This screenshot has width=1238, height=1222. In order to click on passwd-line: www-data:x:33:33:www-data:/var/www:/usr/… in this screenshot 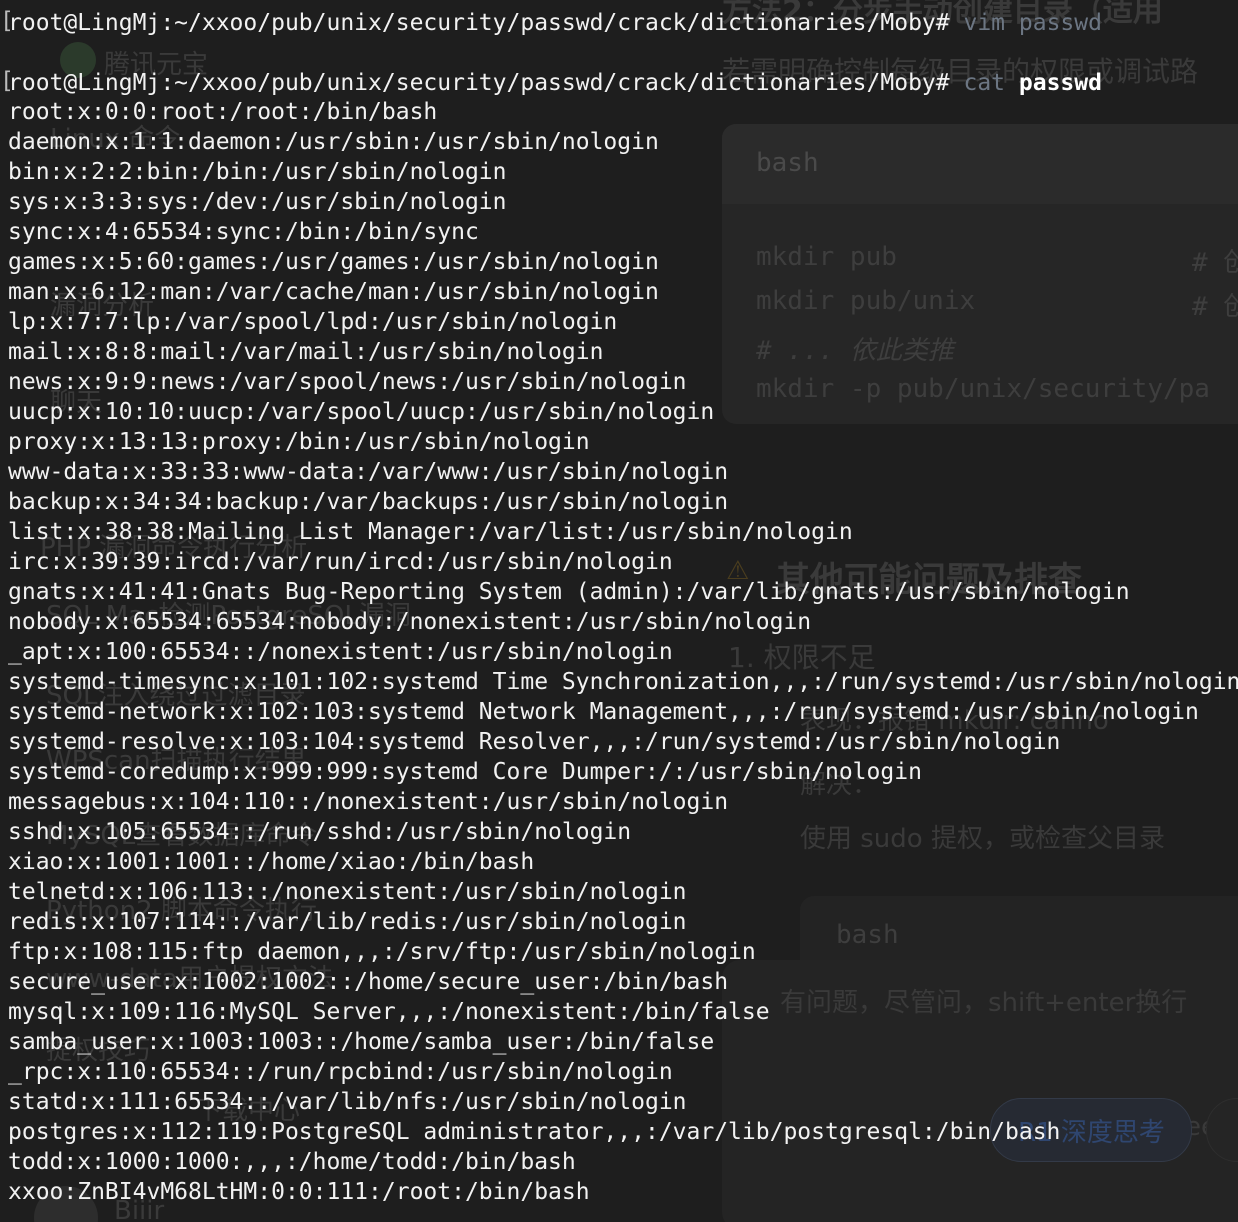, I will do `click(368, 472)`.